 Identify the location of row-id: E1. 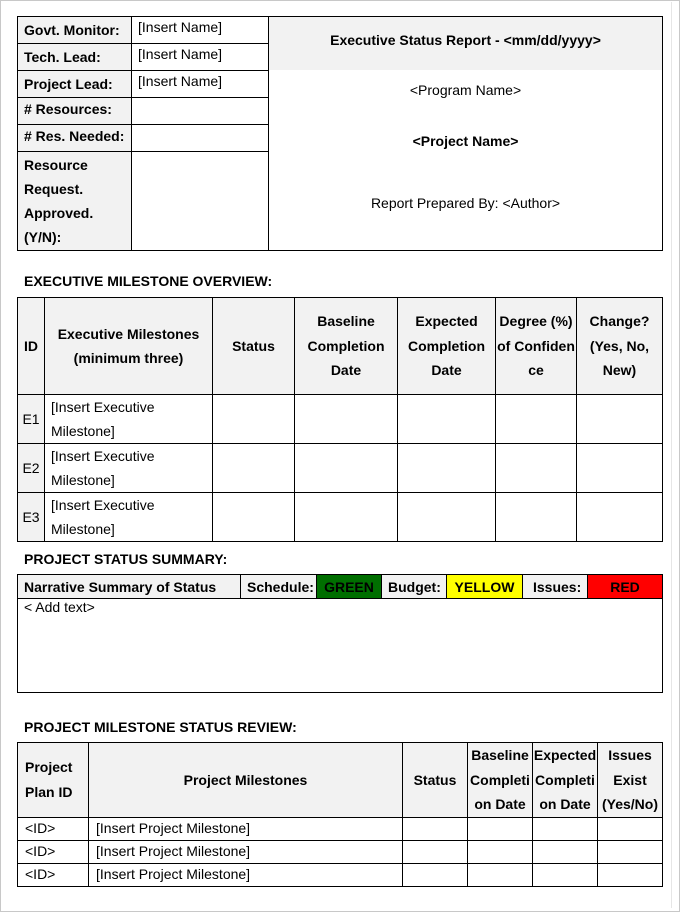
(31, 419).